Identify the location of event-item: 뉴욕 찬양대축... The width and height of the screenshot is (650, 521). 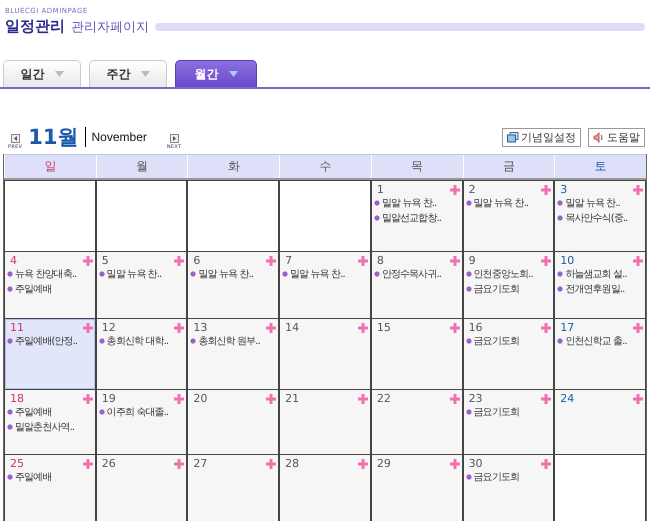
(50, 274).